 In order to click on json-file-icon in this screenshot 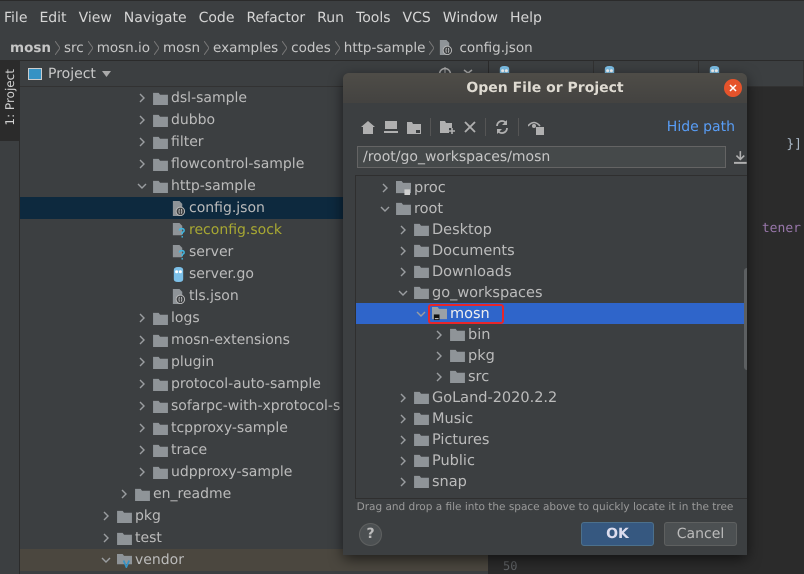, I will do `click(178, 208)`.